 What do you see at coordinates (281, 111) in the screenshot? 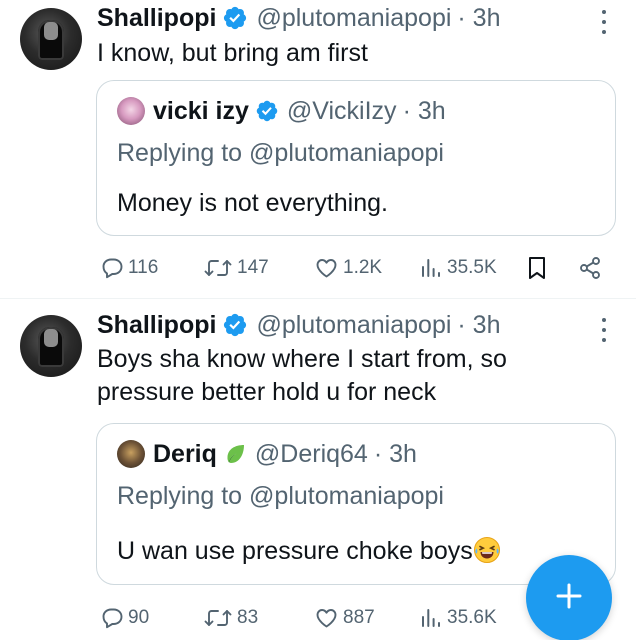
I see `quote-header: vicki izy @VickiIzy · 3h` at bounding box center [281, 111].